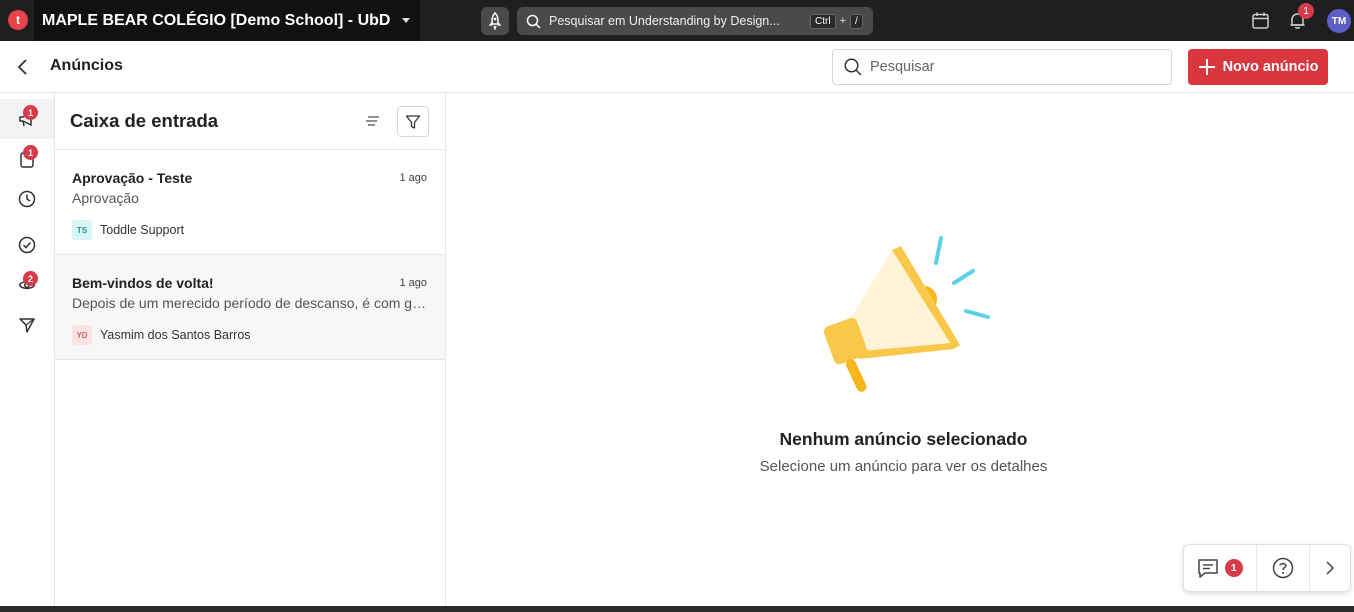 The height and width of the screenshot is (612, 1354). I want to click on shortcut-hint: Ctrl + /, so click(836, 21).